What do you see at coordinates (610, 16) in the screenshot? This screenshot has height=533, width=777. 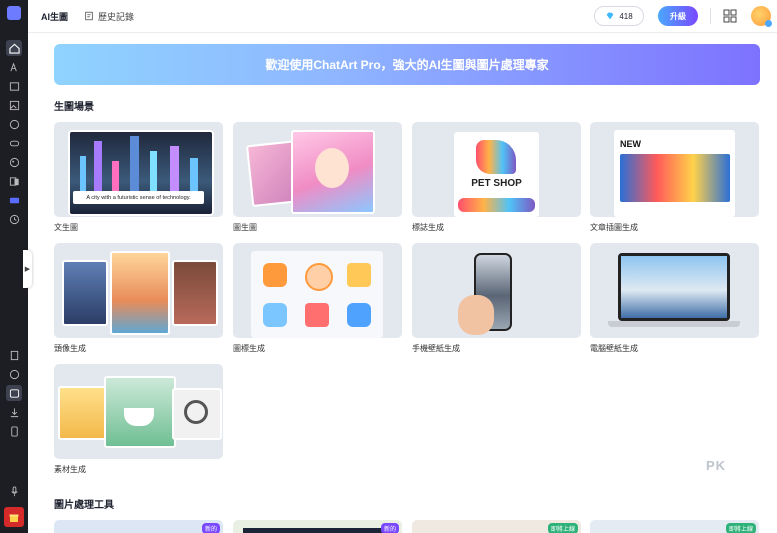 I see `diamond-icon` at bounding box center [610, 16].